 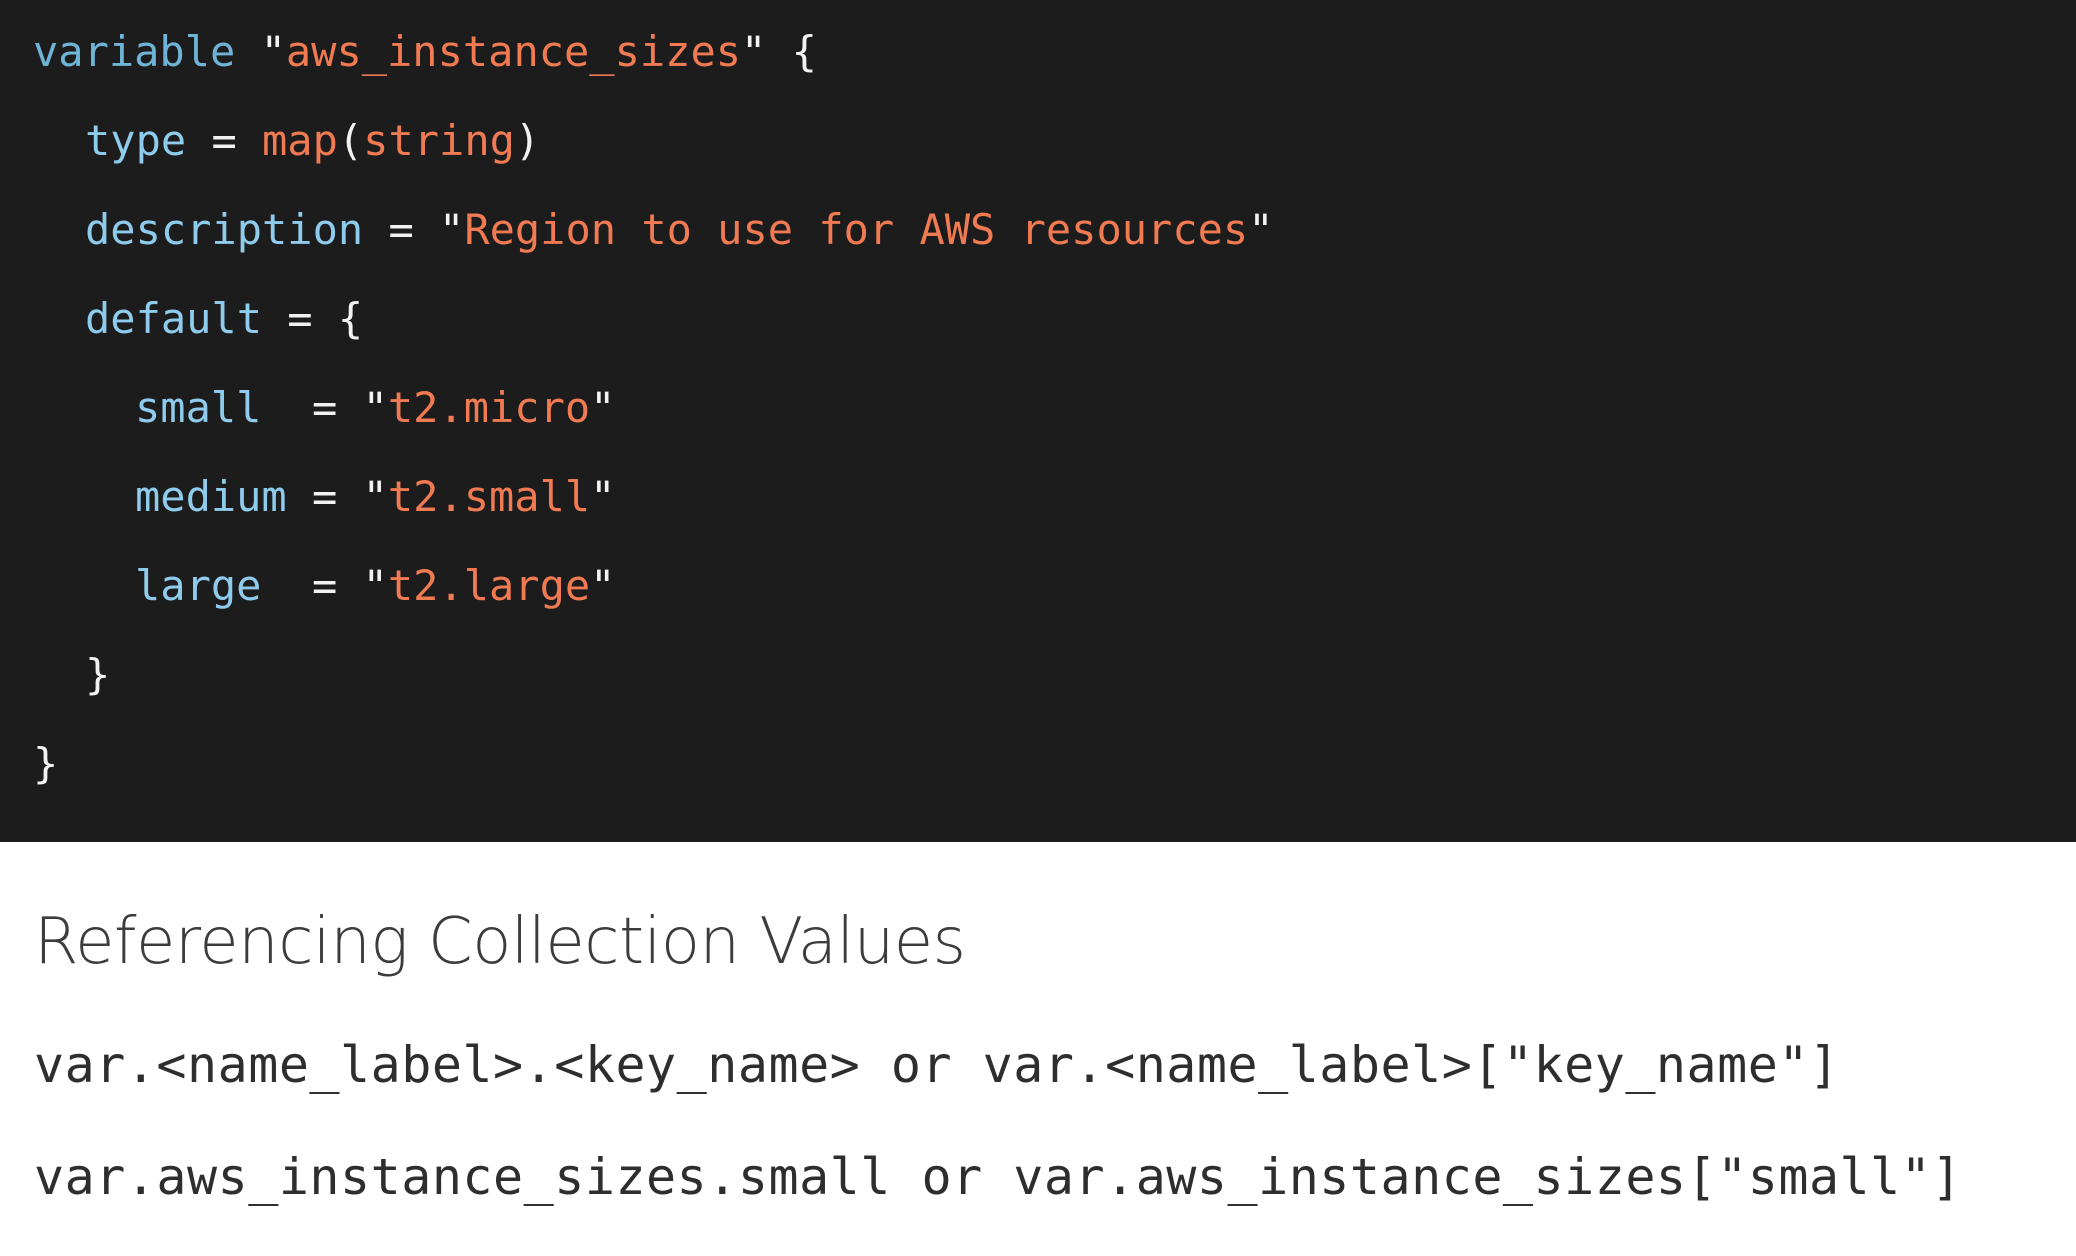 What do you see at coordinates (174, 318) in the screenshot?
I see `default-attribute: default` at bounding box center [174, 318].